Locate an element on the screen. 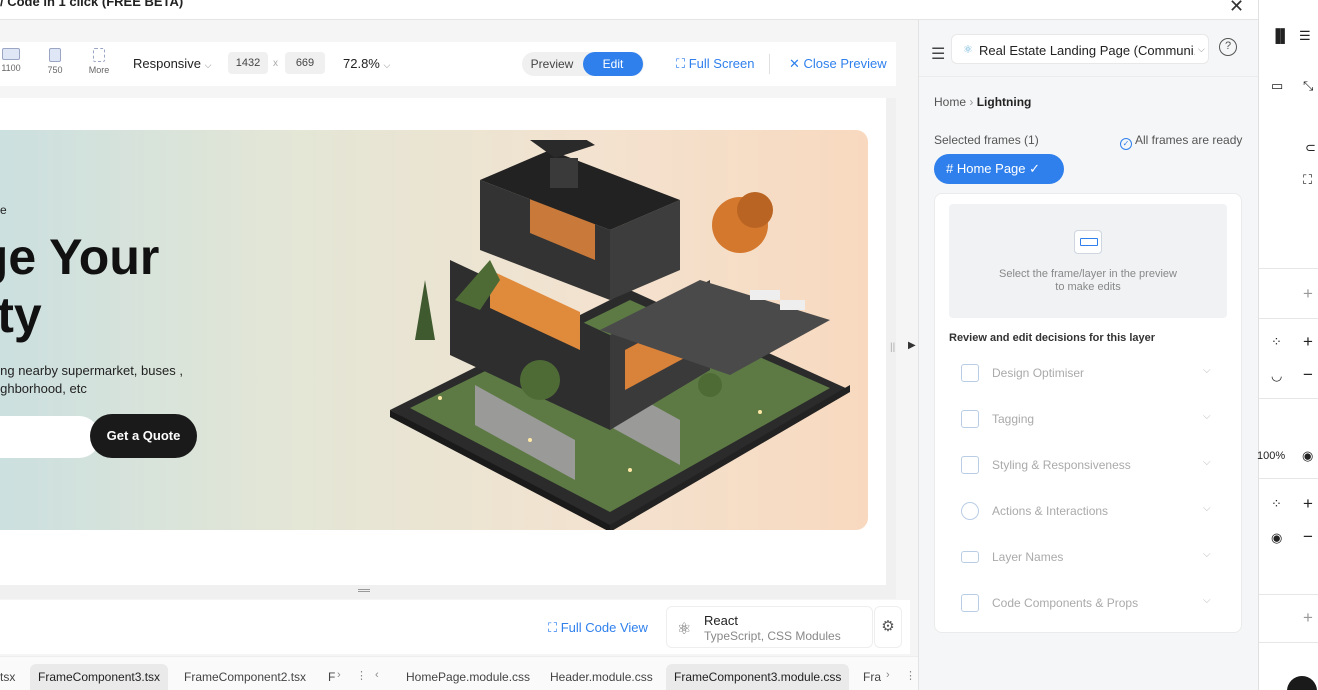  caret-right-icon: ▶ is located at coordinates (912, 345).